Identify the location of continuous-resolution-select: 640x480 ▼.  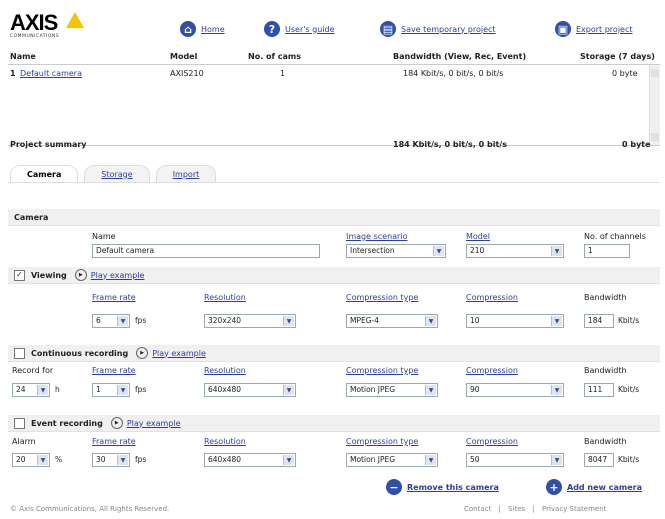
(250, 390).